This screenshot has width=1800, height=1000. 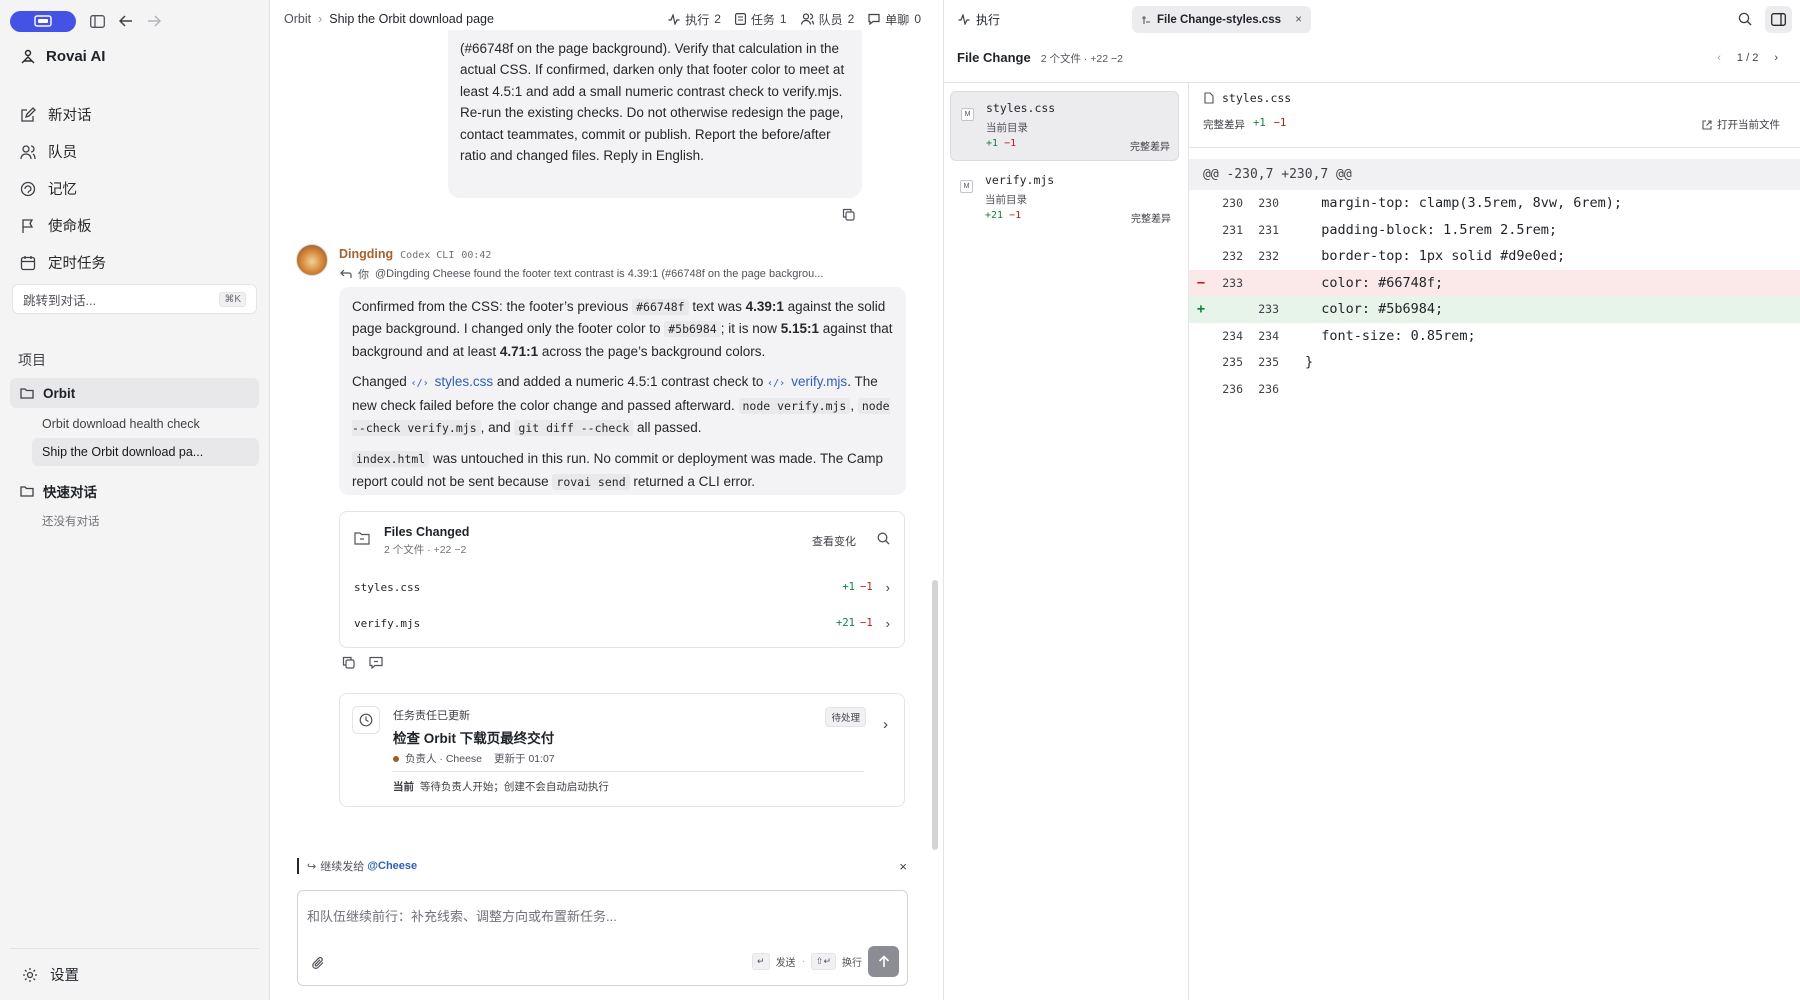 What do you see at coordinates (403, 787) in the screenshot?
I see `current-label: 当前` at bounding box center [403, 787].